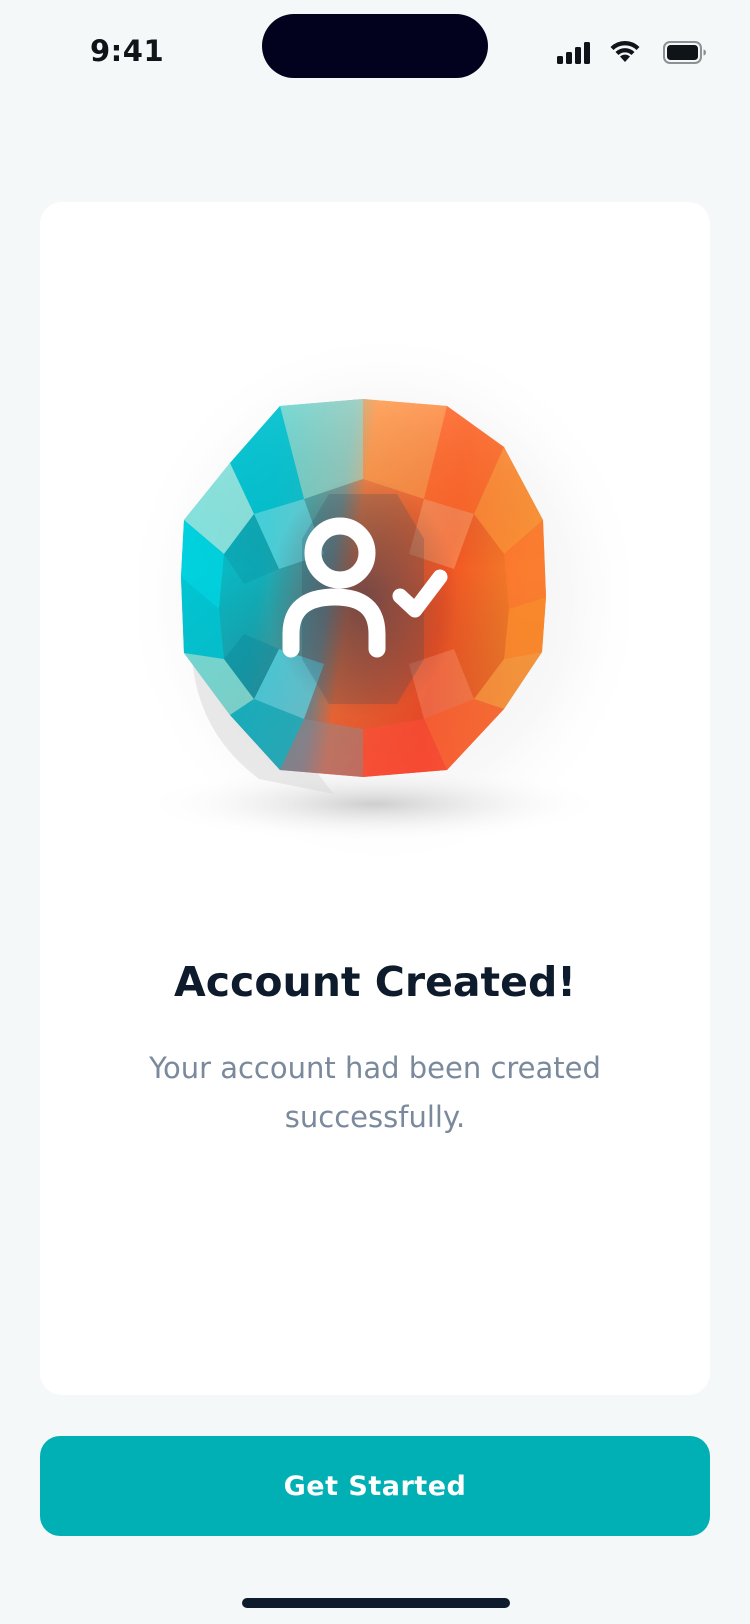  I want to click on get-started-button: Get Started, so click(375, 1486).